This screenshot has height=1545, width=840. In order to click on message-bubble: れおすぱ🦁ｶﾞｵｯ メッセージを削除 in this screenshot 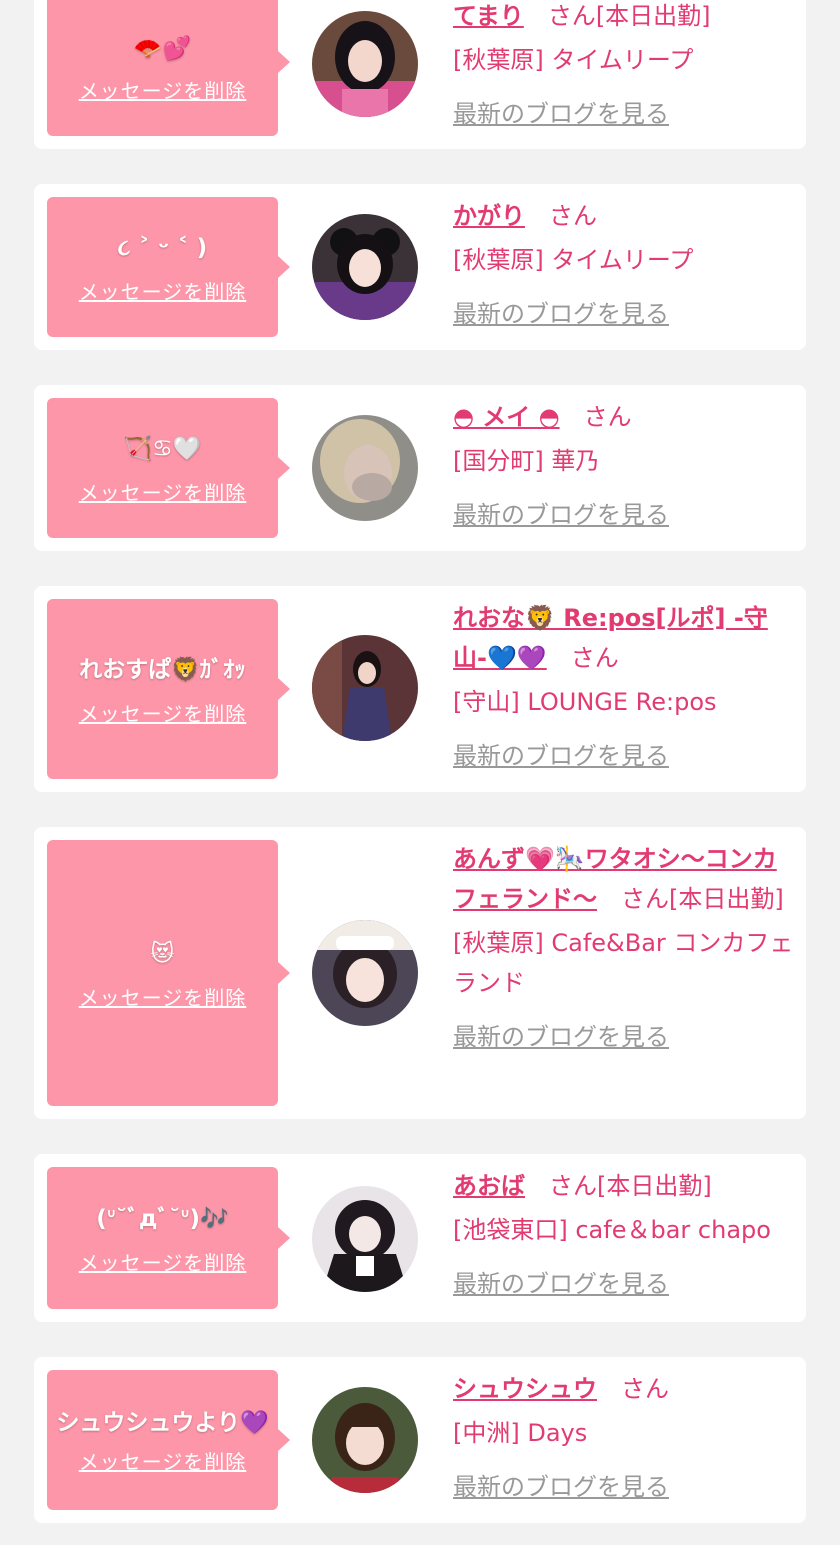, I will do `click(162, 689)`.